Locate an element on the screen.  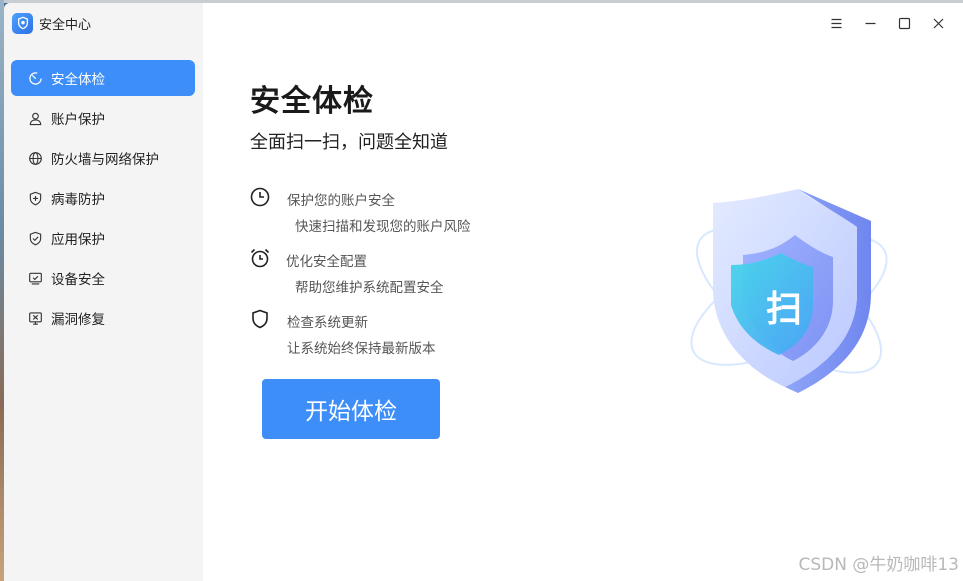
minimize-icon is located at coordinates (870, 23).